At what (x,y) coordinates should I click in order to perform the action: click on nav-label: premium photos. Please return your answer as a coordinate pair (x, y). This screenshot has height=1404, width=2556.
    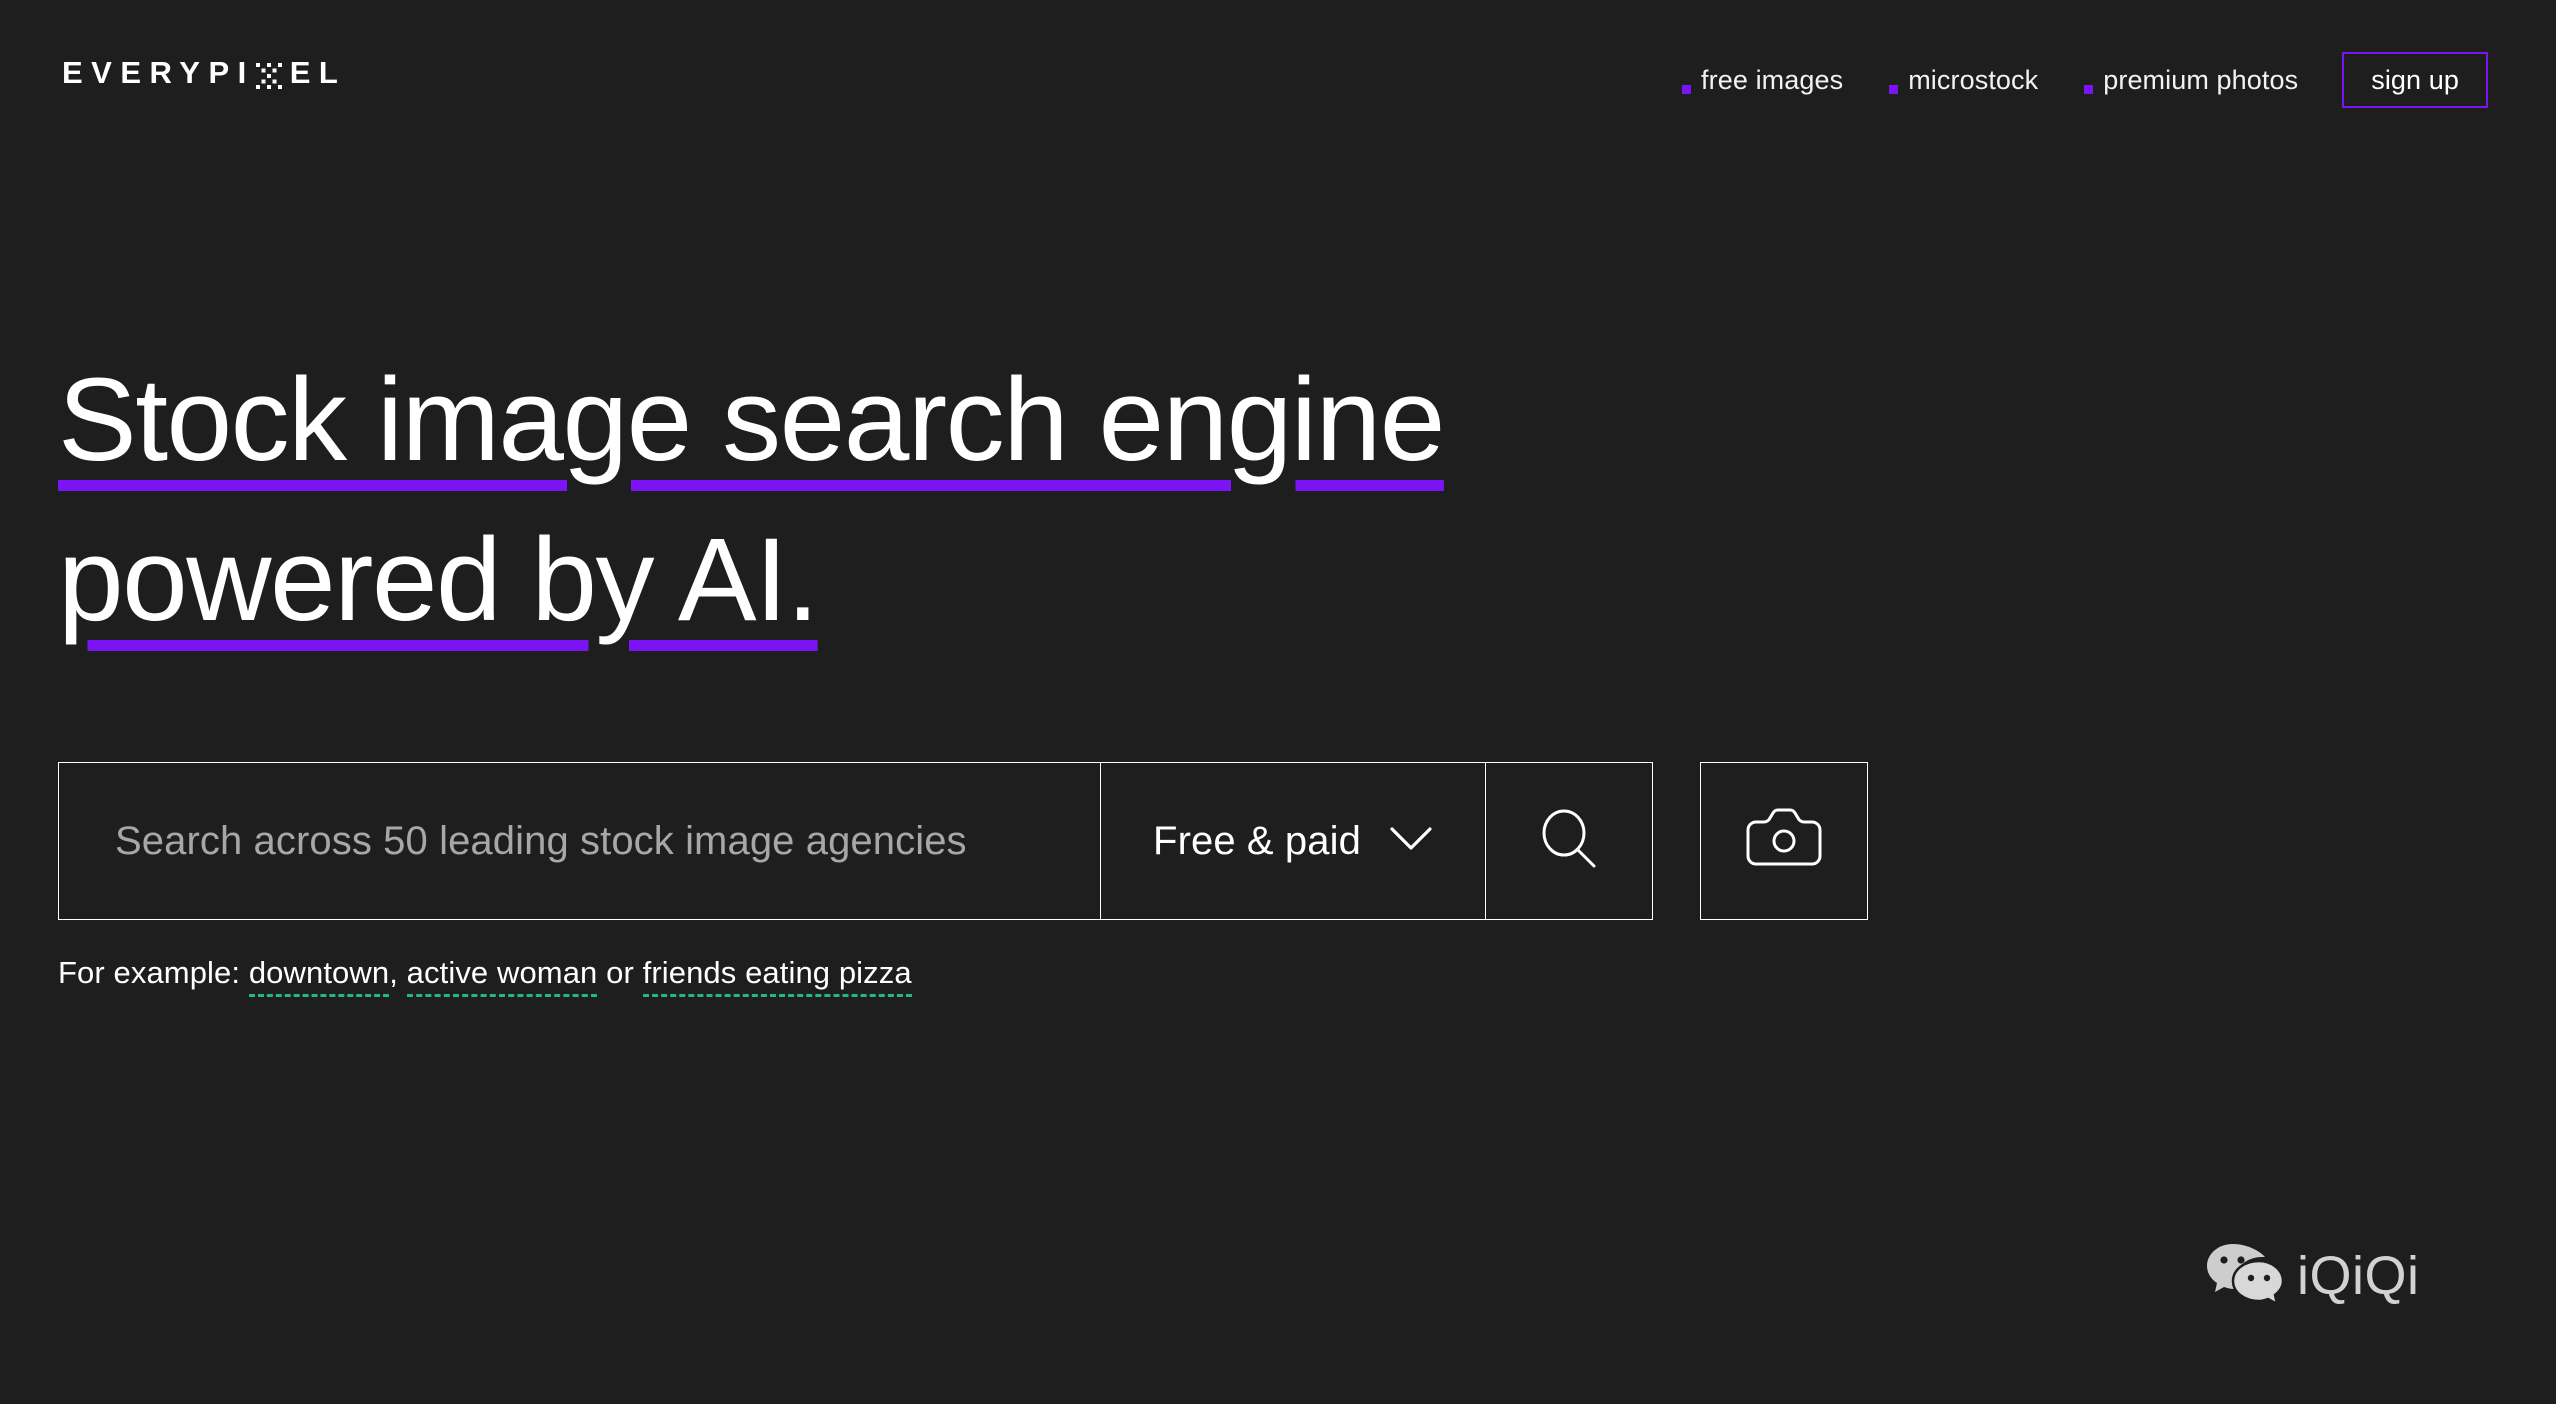
    Looking at the image, I should click on (2201, 79).